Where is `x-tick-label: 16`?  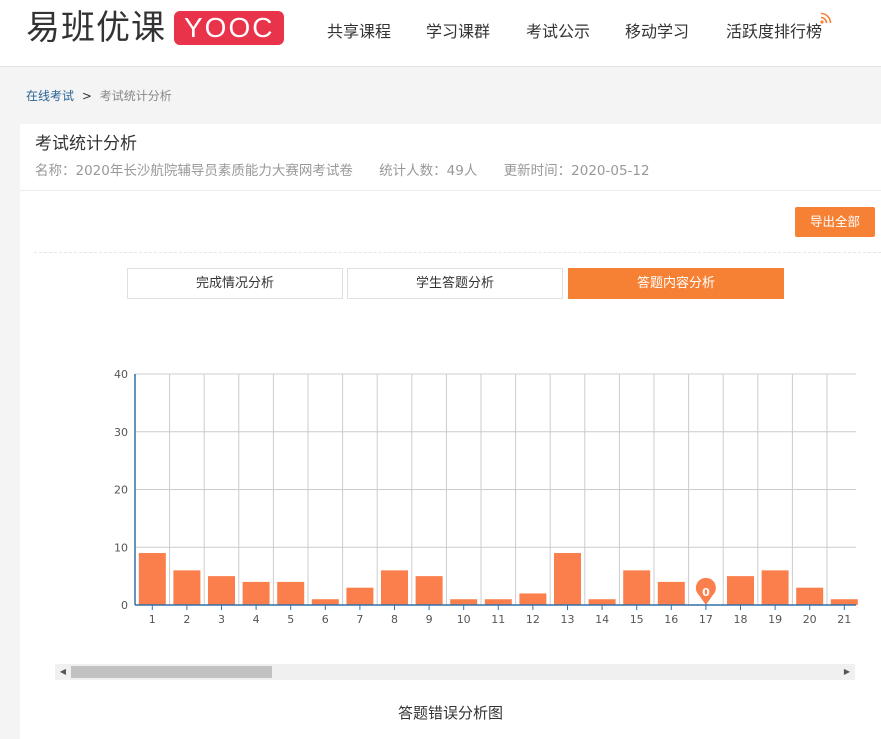
x-tick-label: 16 is located at coordinates (671, 619).